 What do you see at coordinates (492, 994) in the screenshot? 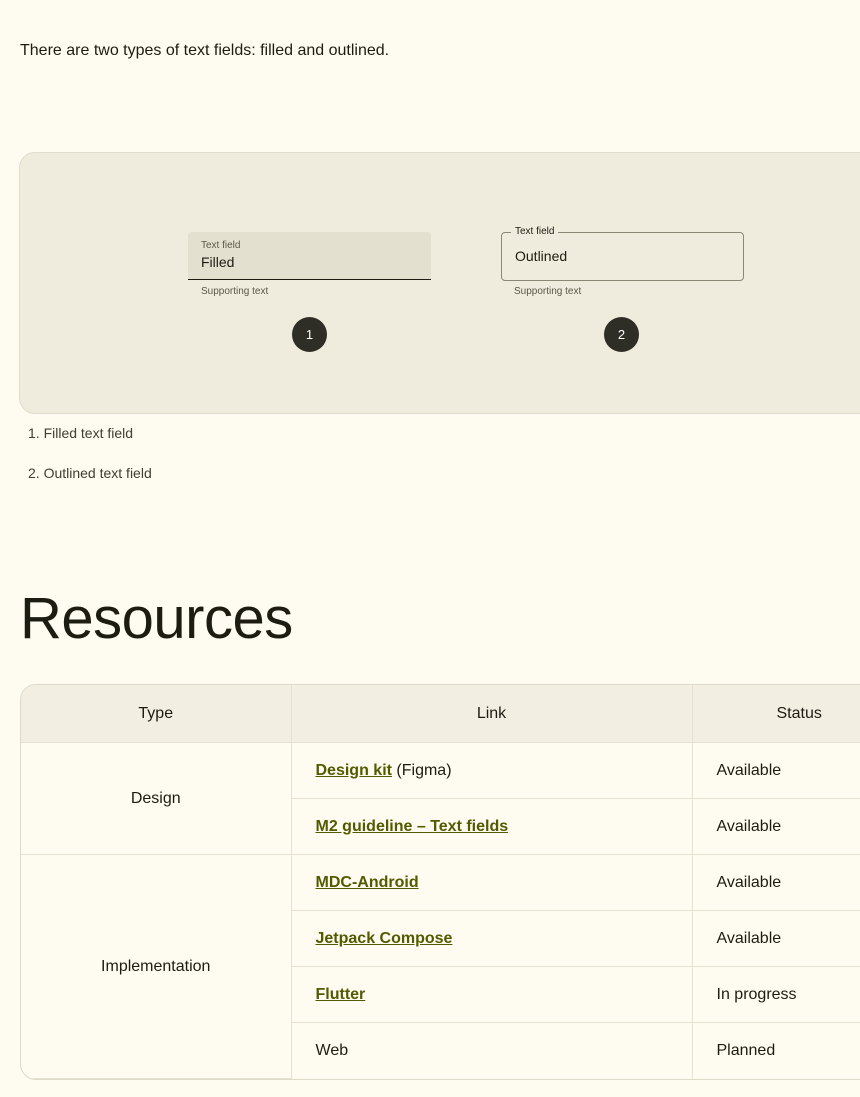
I see `link-cell: Flutter` at bounding box center [492, 994].